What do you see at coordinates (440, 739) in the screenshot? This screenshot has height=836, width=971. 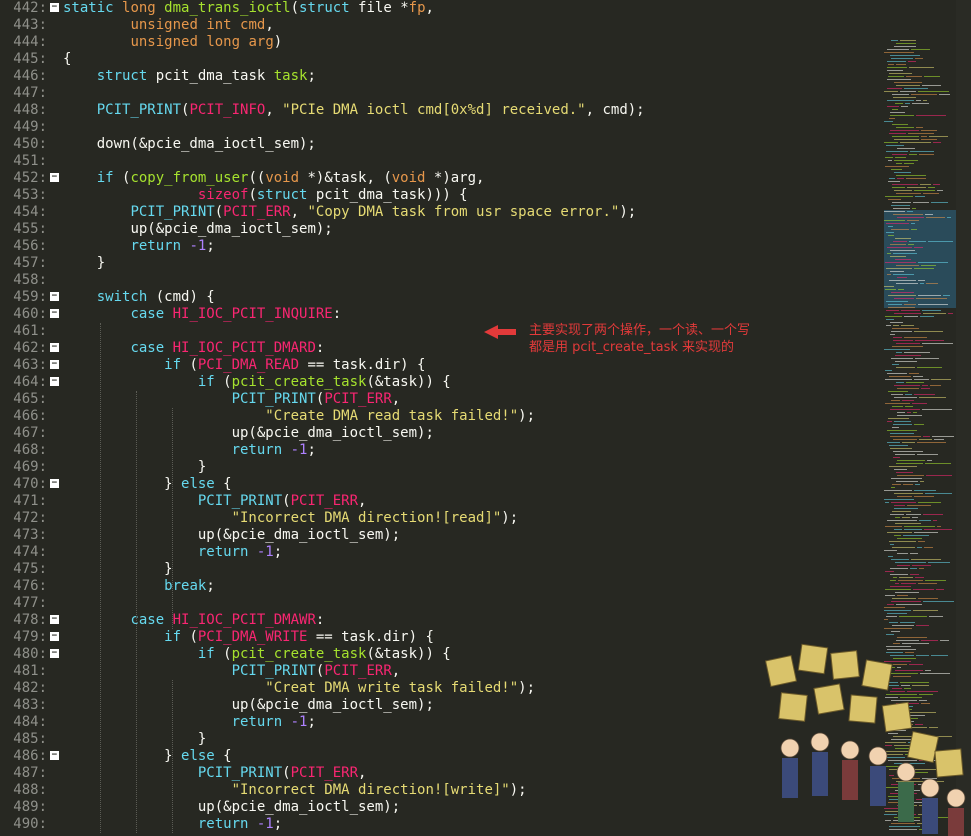 I see `code-line: 485: }` at bounding box center [440, 739].